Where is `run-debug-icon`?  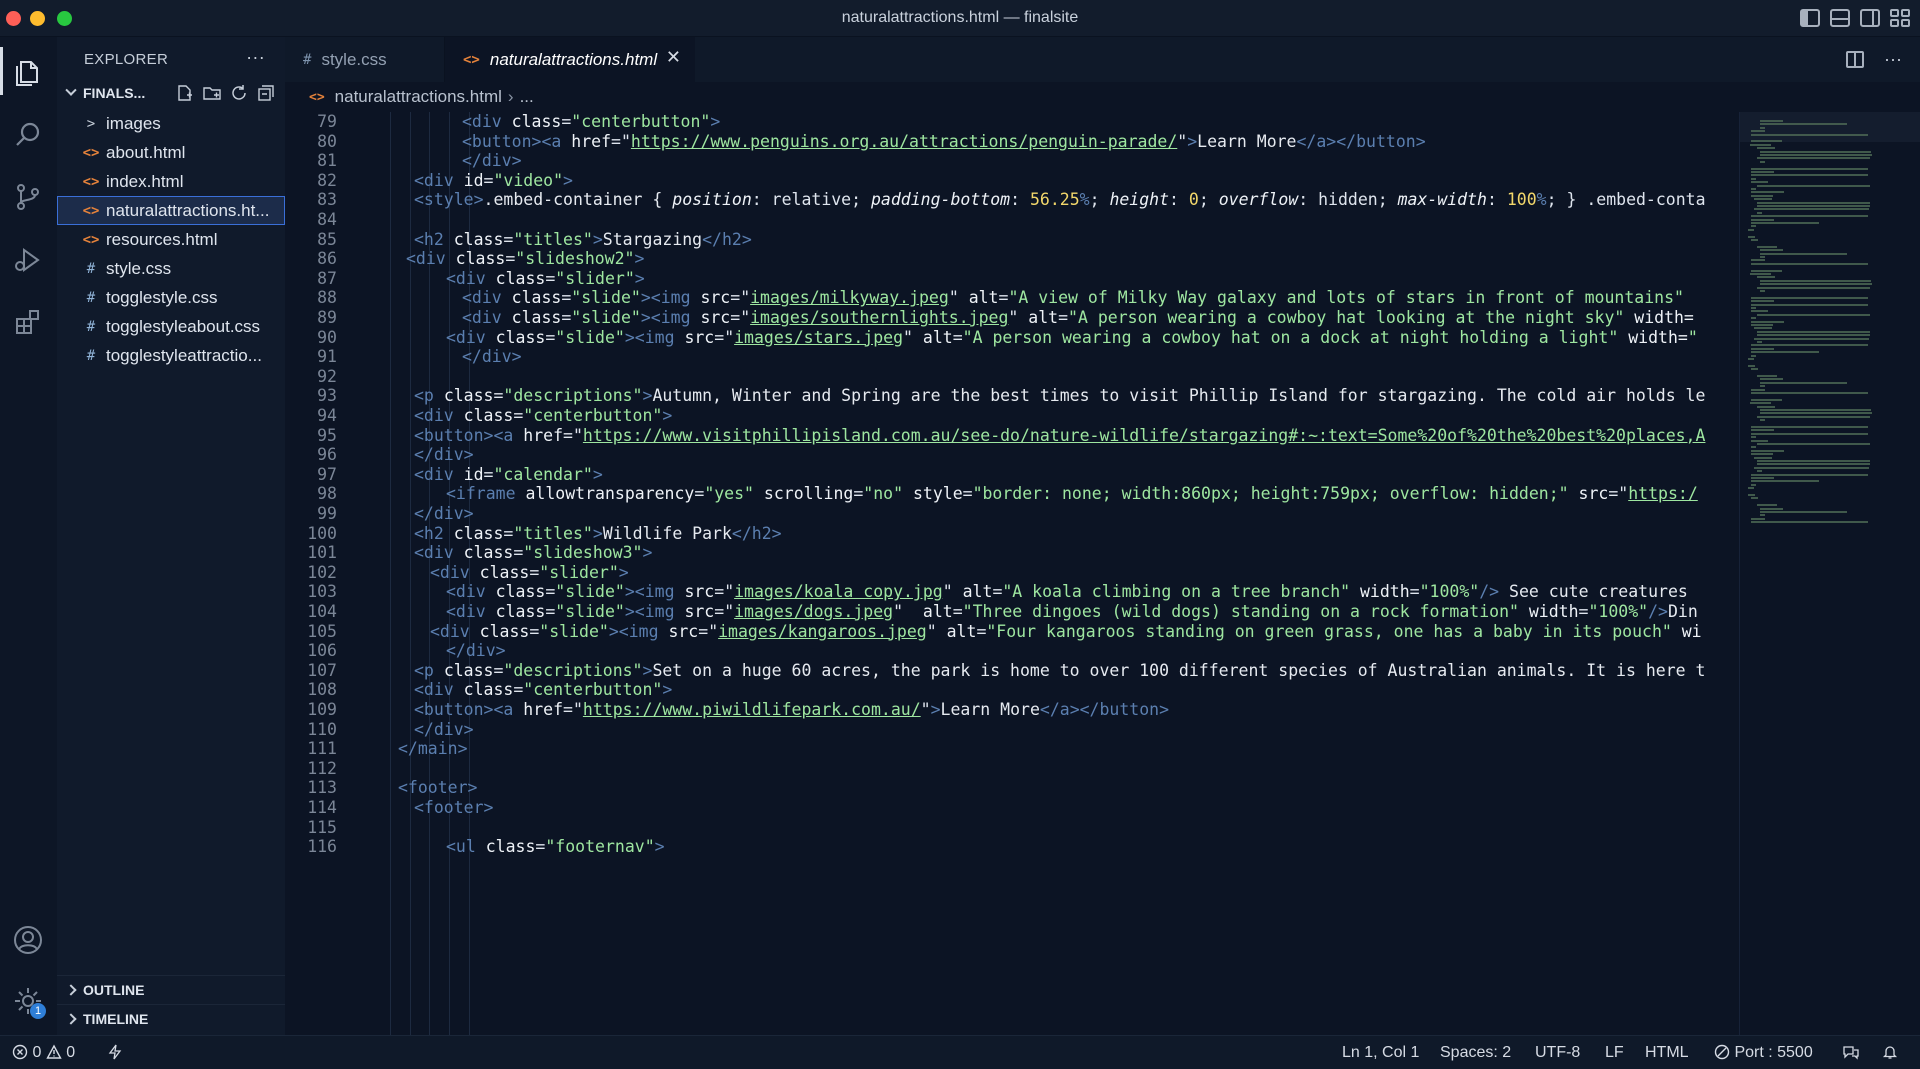 run-debug-icon is located at coordinates (28, 260).